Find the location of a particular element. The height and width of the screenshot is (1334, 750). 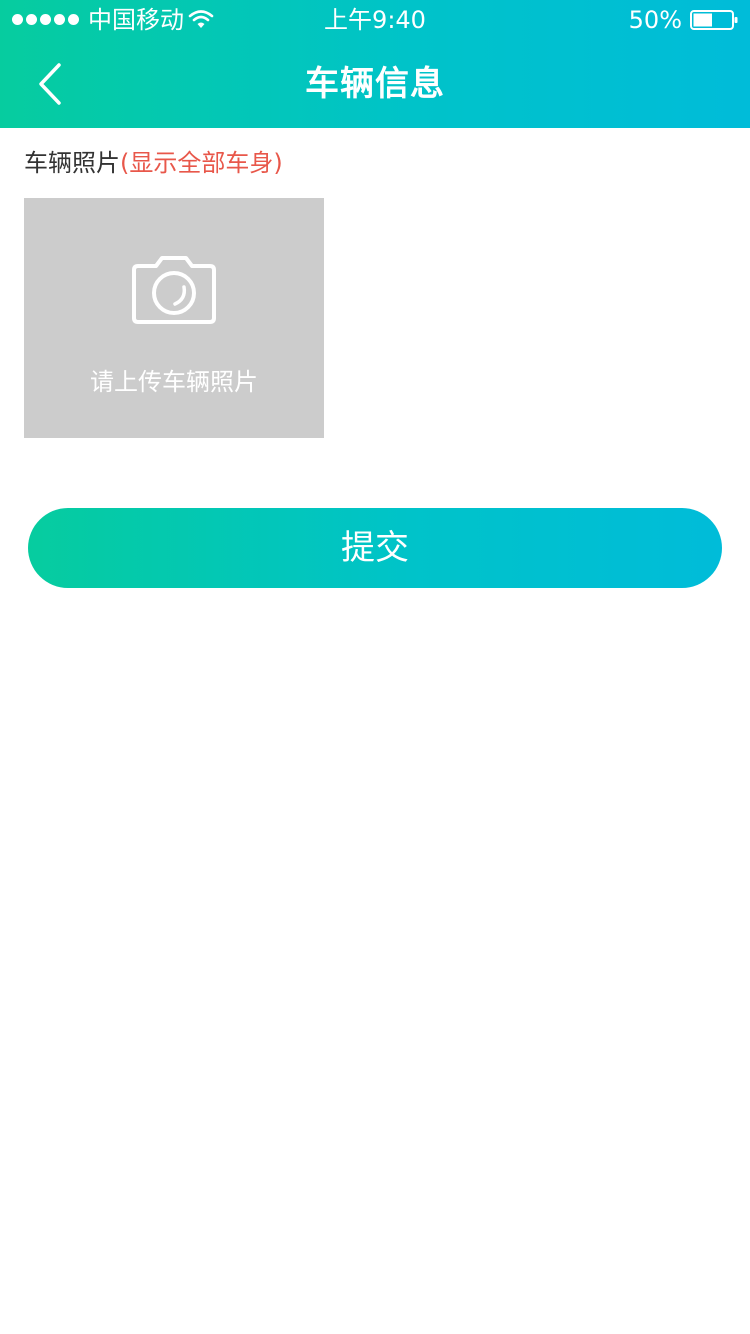

back-button is located at coordinates (50, 84).